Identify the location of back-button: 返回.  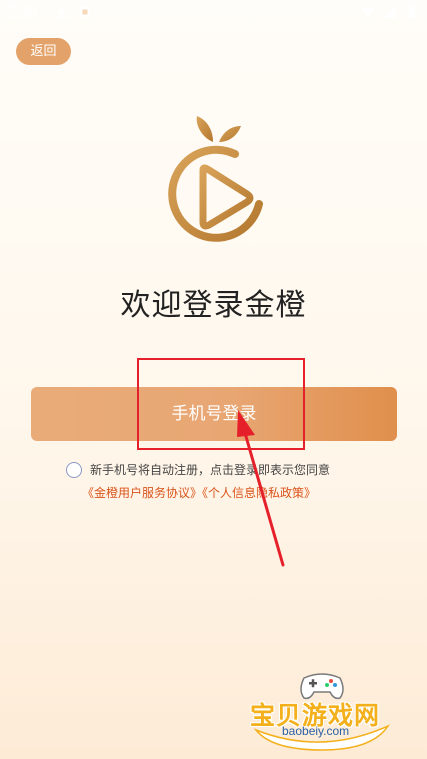
(43, 51).